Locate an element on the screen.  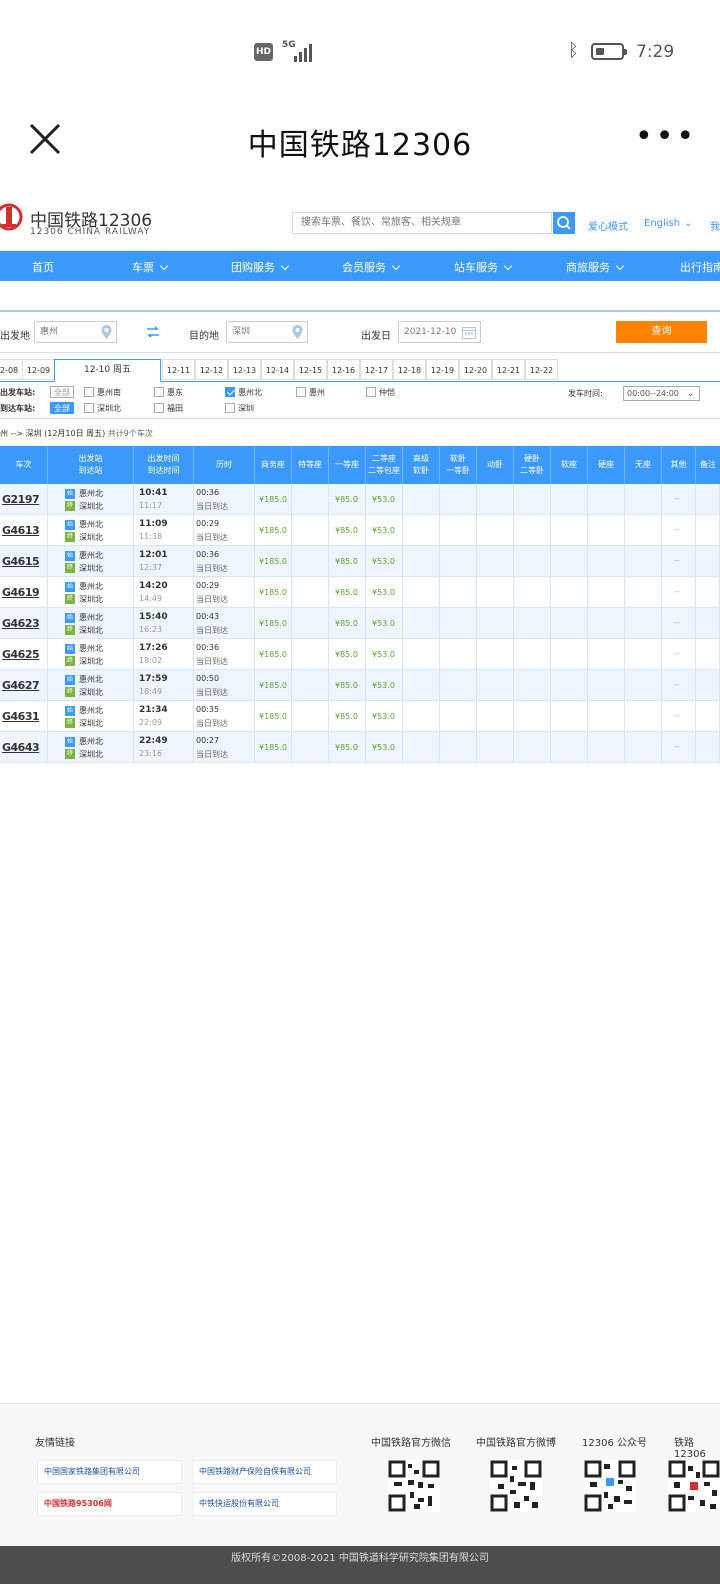
train-number-link: G4631 is located at coordinates (21, 716).